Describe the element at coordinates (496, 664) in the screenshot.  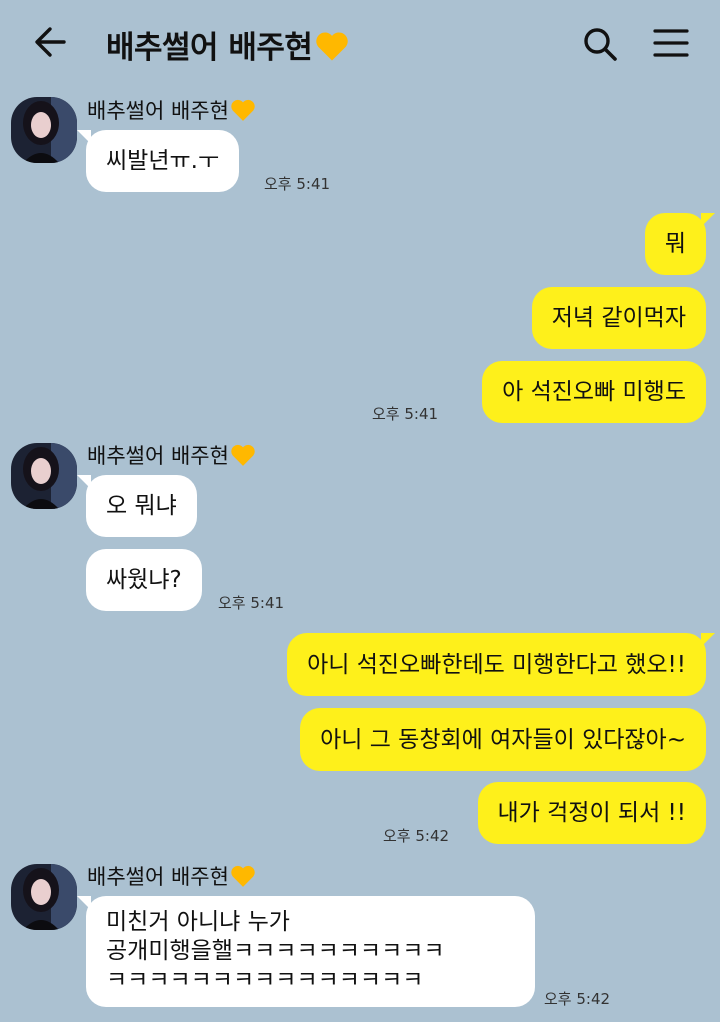
I see `message-text: 아니 석진오빠한테도 미행한다고 했오!!` at that location.